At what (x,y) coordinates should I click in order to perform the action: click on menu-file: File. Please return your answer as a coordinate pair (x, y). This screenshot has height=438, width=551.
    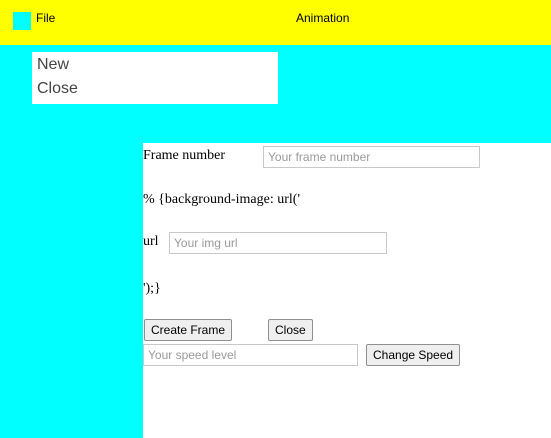
    Looking at the image, I should click on (45, 18).